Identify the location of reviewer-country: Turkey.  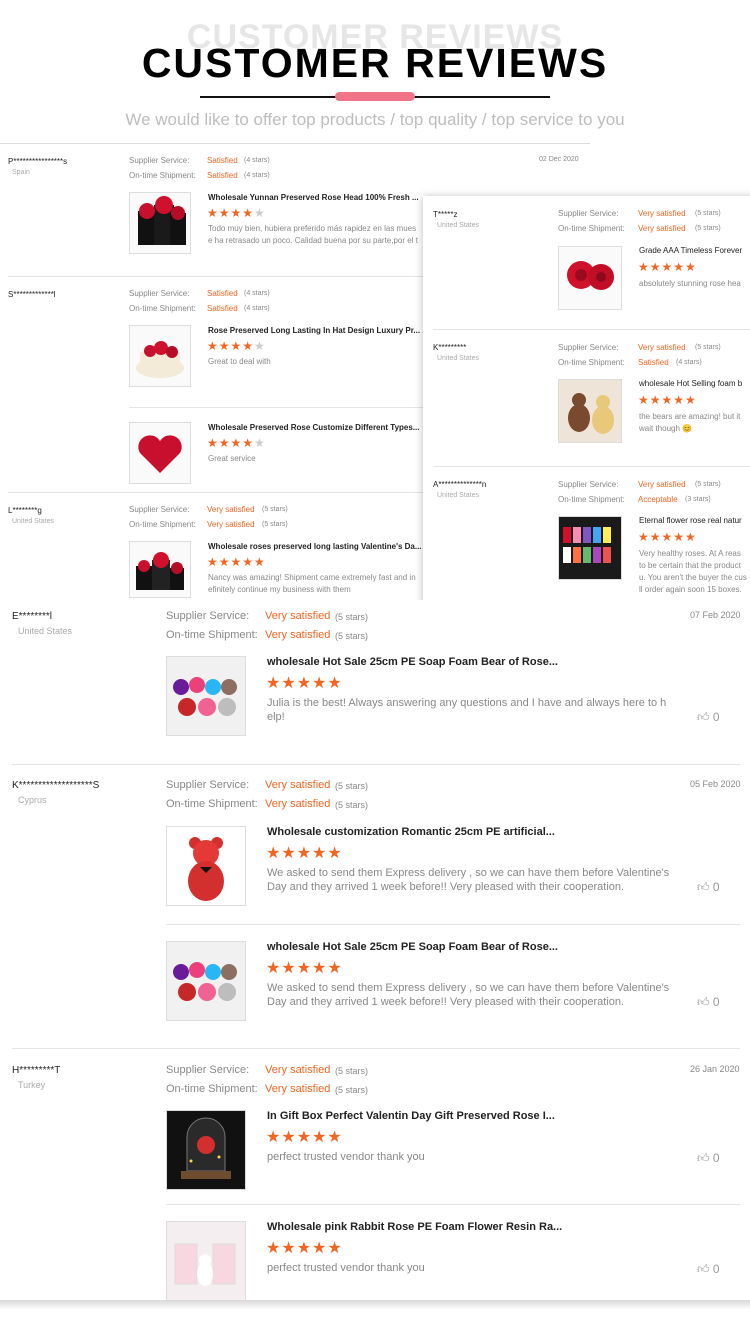
(32, 1085).